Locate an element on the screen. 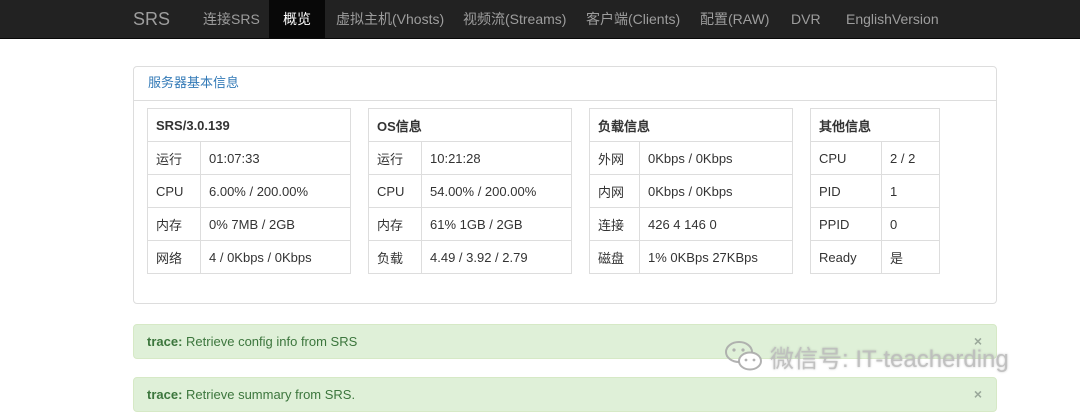 This screenshot has height=412, width=1080. panel-title: 服务器基本信息 is located at coordinates (565, 84).